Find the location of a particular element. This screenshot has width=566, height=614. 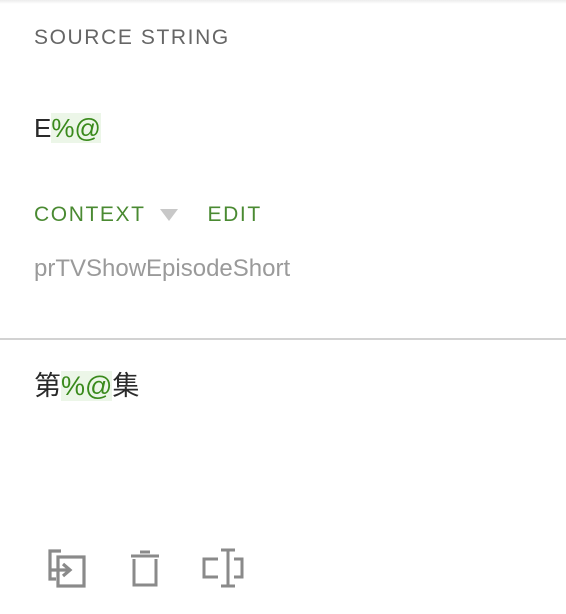

context-value: prTVShowEpisodeShort is located at coordinates (162, 268).